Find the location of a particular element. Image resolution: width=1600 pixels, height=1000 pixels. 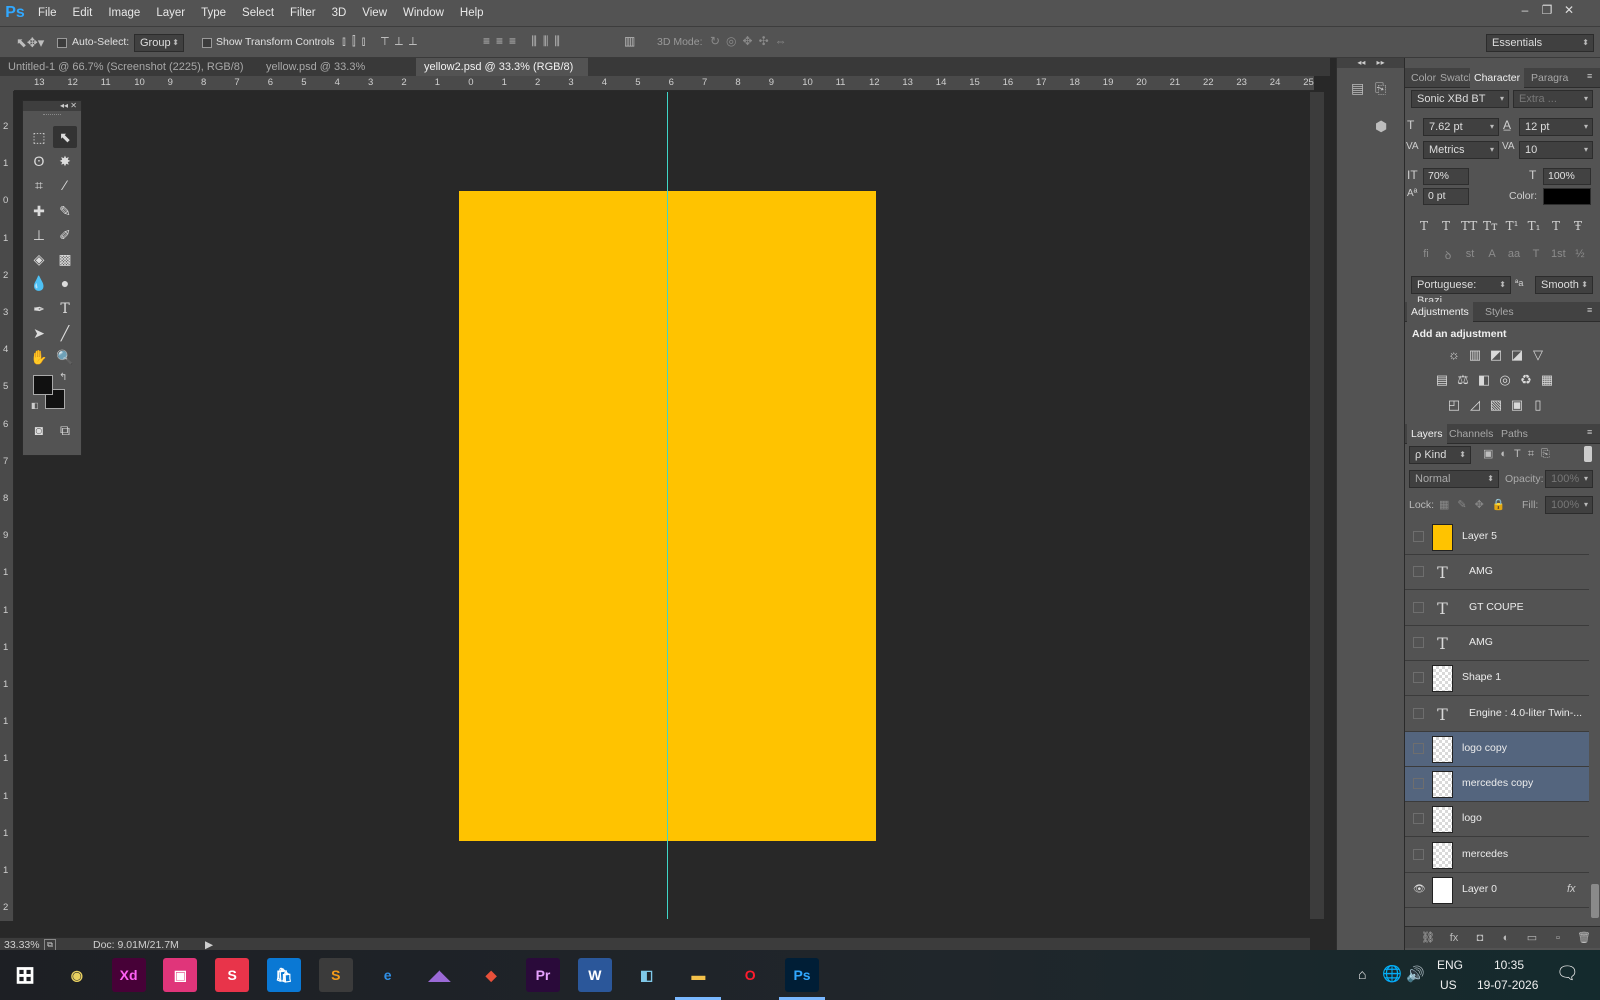

layer-row: logo is located at coordinates (1497, 820).